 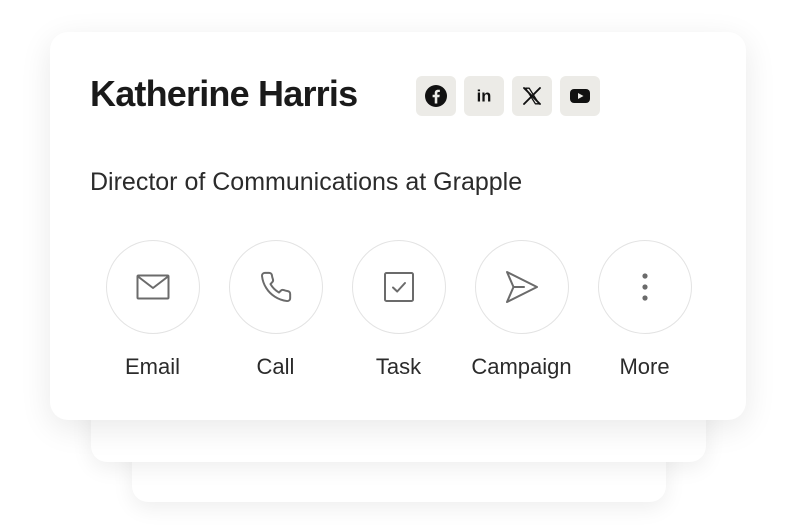 I want to click on more-vertical-icon, so click(x=644, y=287).